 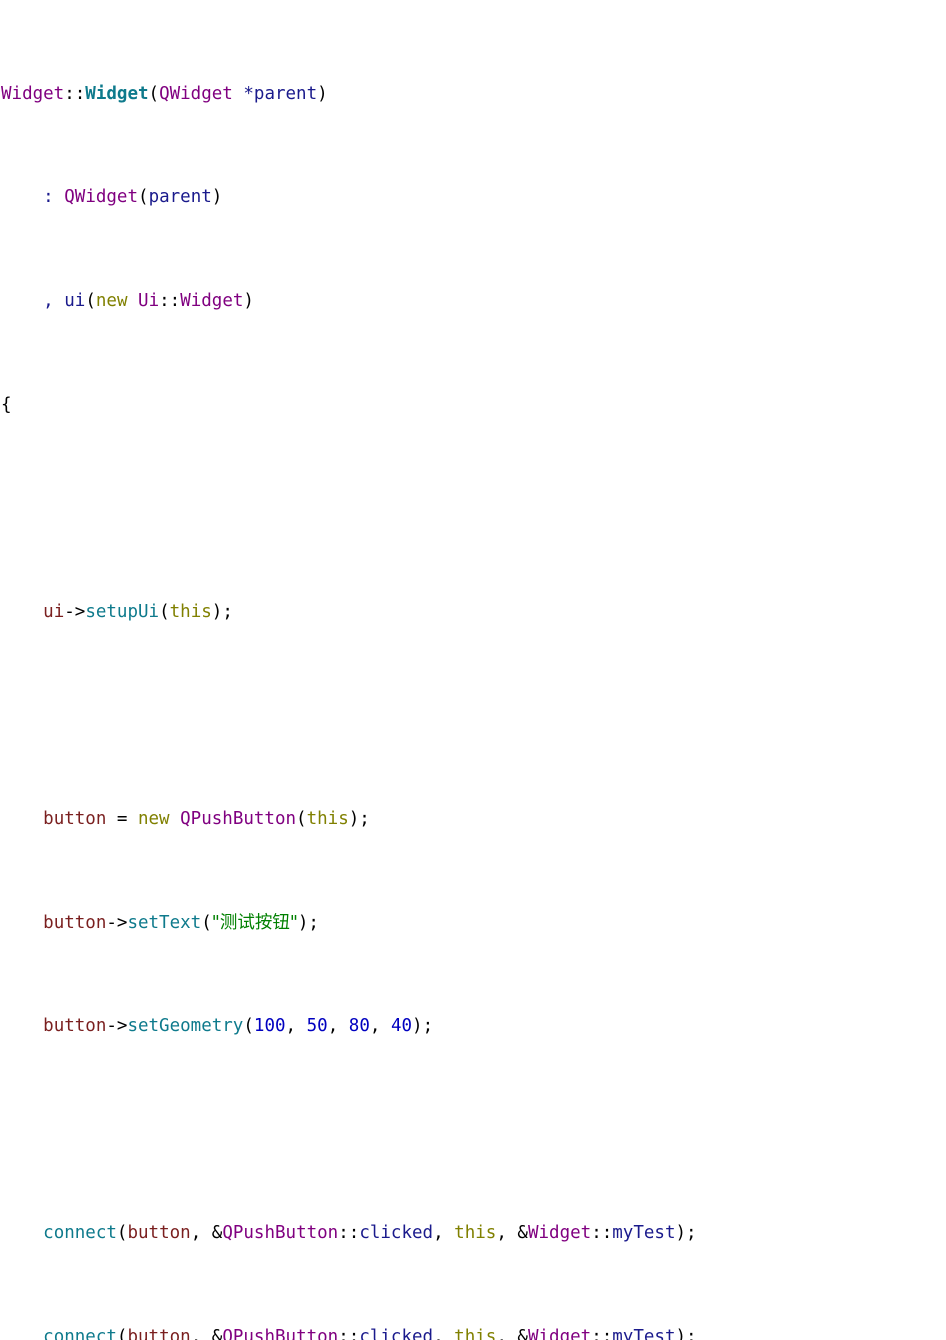 What do you see at coordinates (473, 95) in the screenshot?
I see `code-line: Widget::Widget(QWidget *parent)` at bounding box center [473, 95].